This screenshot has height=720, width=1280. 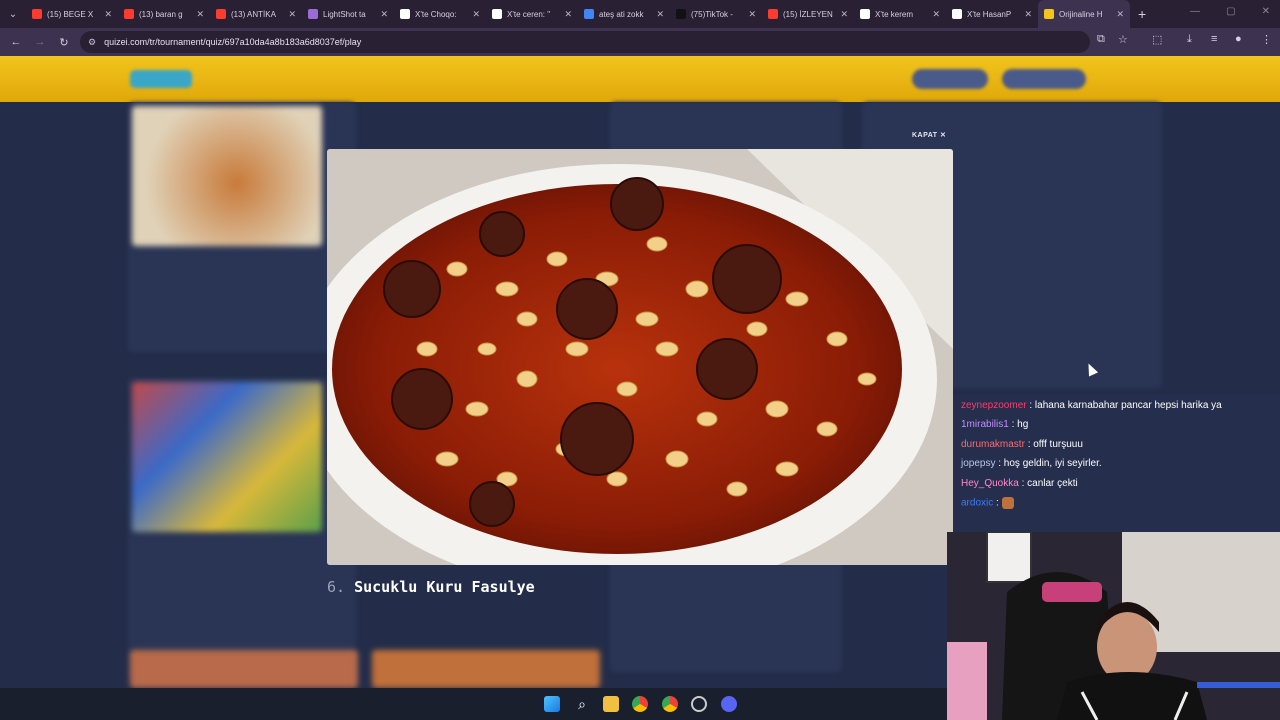 I want to click on browser-tab: Orijinaline H ✕, so click(x=1084, y=14).